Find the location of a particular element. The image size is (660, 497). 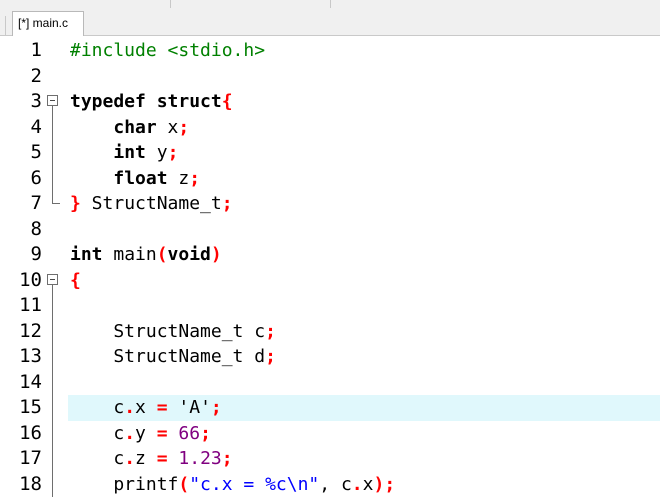

code-line: 18 printf("c.x = %c\n", c.x); is located at coordinates (330, 484).